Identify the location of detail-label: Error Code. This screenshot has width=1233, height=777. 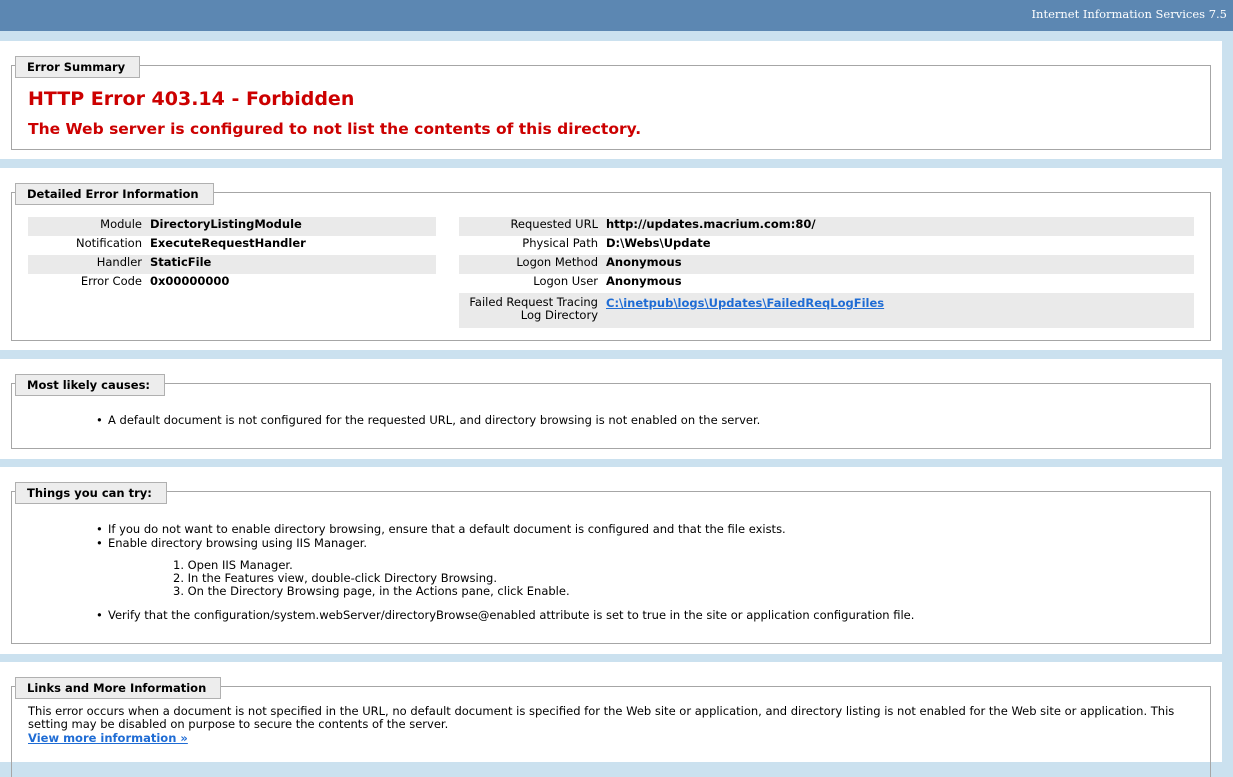
(111, 281).